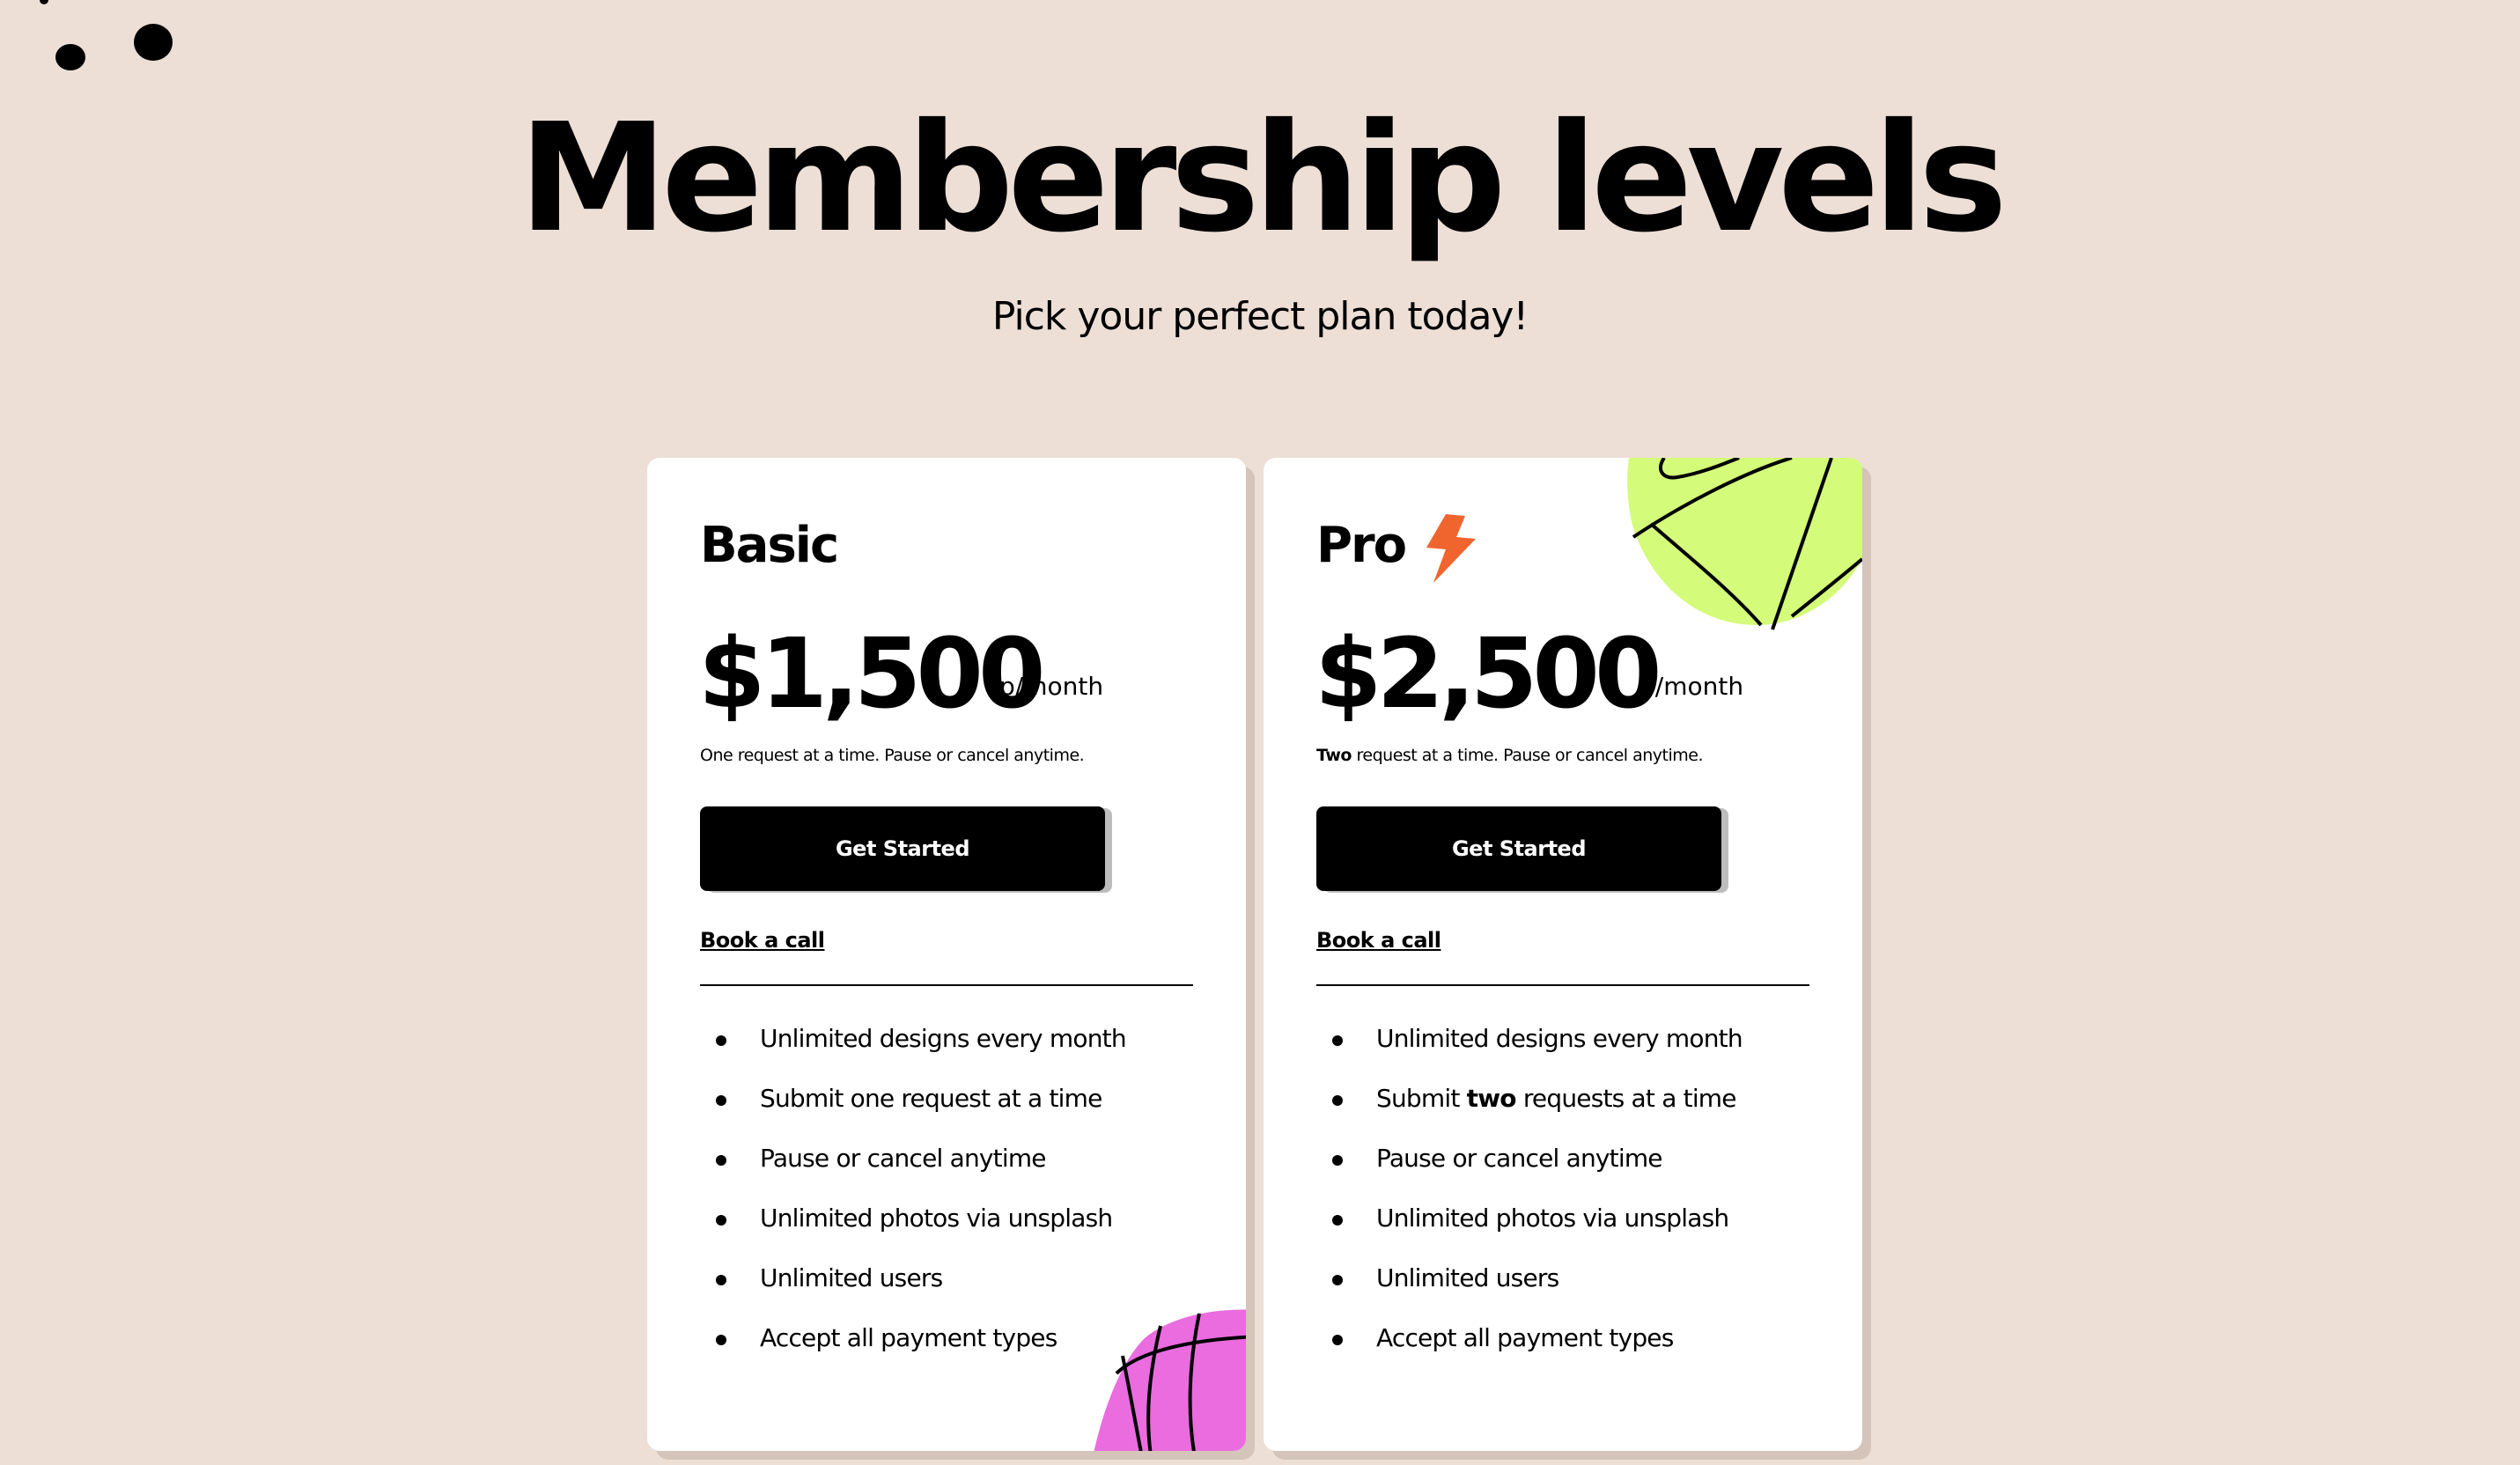  I want to click on lime-ball-icon, so click(1744, 544).